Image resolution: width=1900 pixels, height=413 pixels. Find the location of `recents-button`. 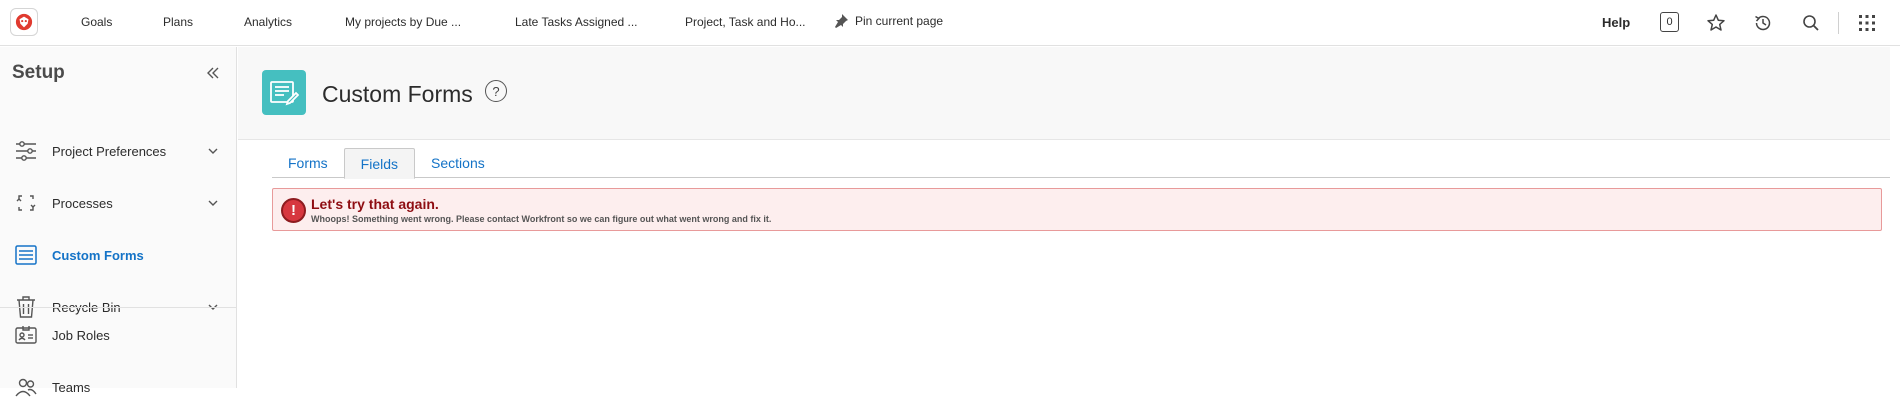

recents-button is located at coordinates (1763, 23).